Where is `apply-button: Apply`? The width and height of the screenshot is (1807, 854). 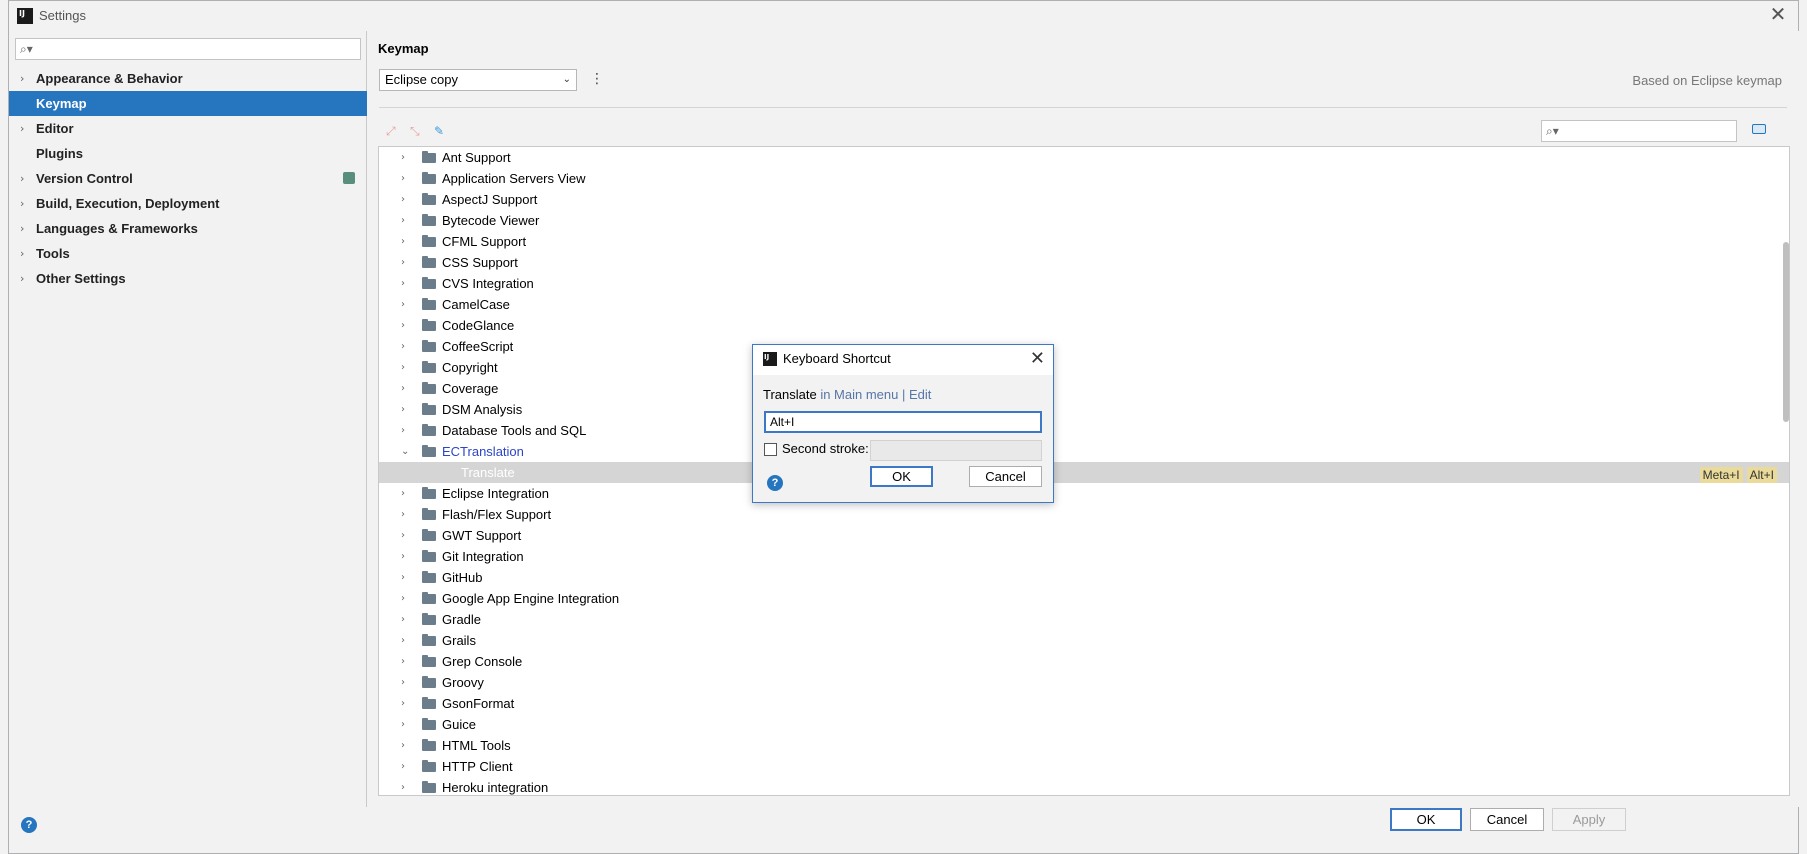
apply-button: Apply is located at coordinates (1589, 819).